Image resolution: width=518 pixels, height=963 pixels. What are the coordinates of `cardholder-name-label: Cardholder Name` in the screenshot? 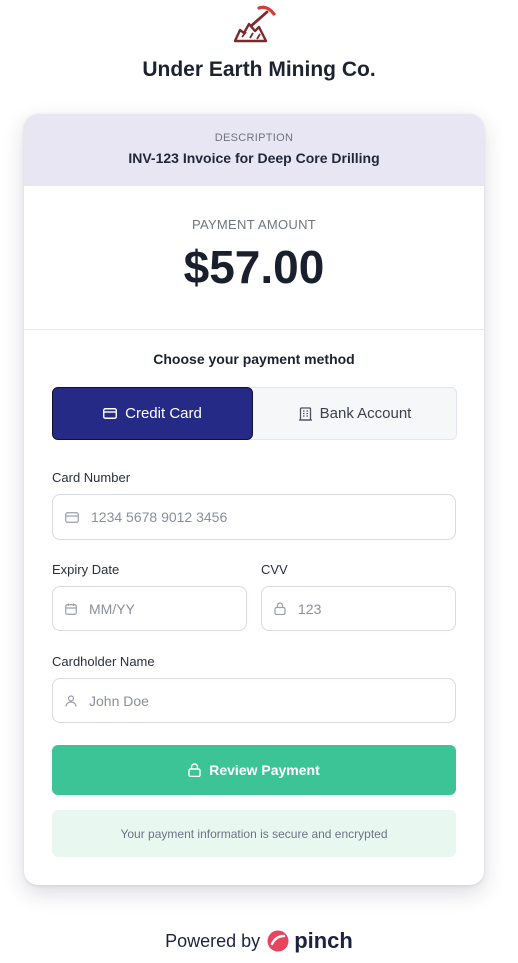 It's located at (103, 661).